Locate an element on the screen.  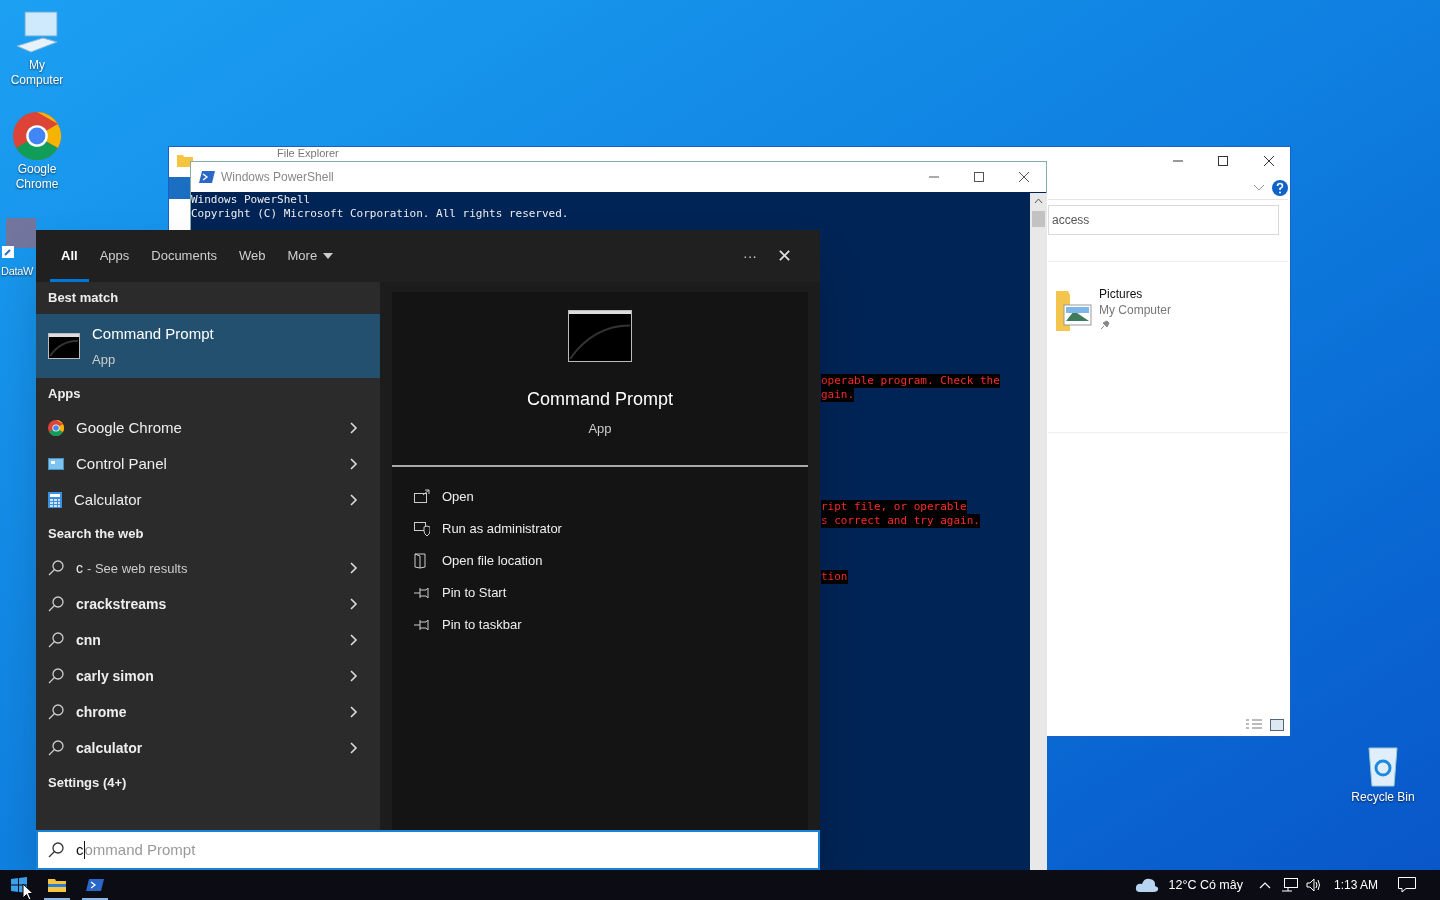
pinned-folder-name: Pictures is located at coordinates (1121, 294).